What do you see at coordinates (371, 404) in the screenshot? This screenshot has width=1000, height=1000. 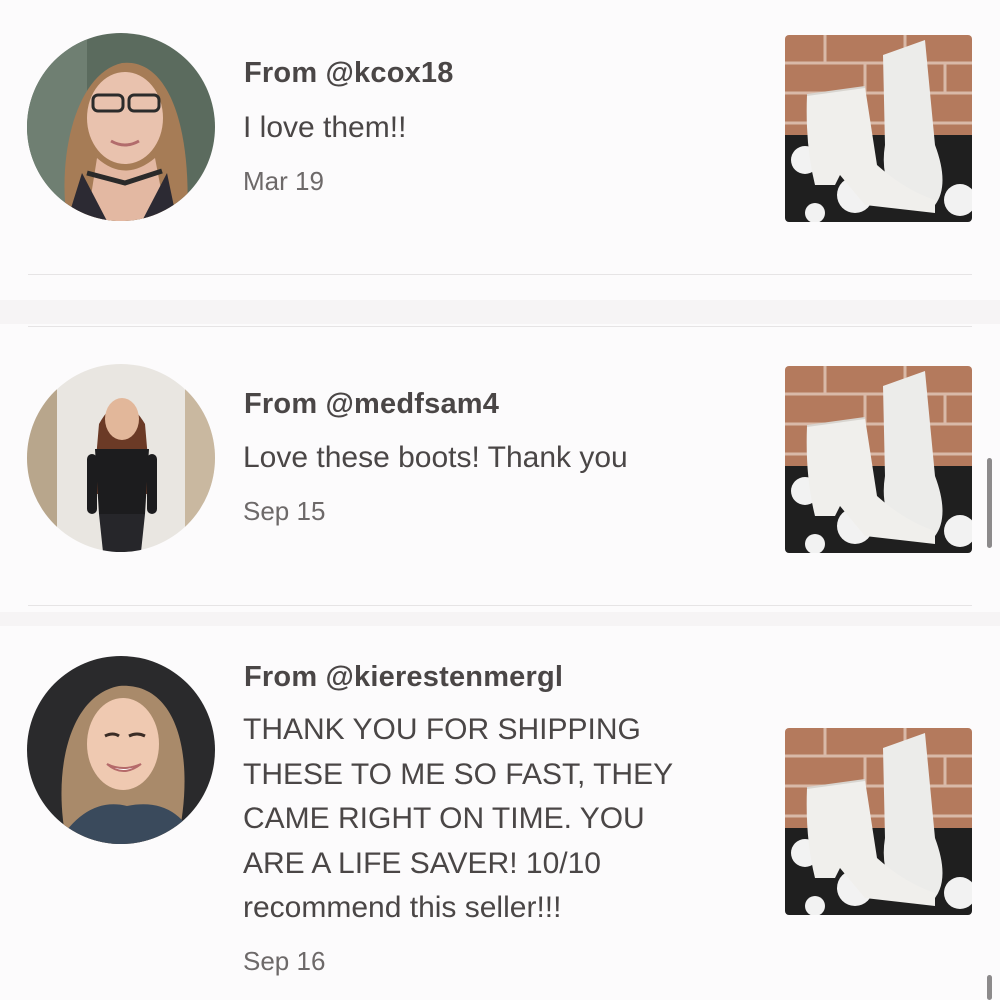 I see `reviewer-username: From @medfsam4` at bounding box center [371, 404].